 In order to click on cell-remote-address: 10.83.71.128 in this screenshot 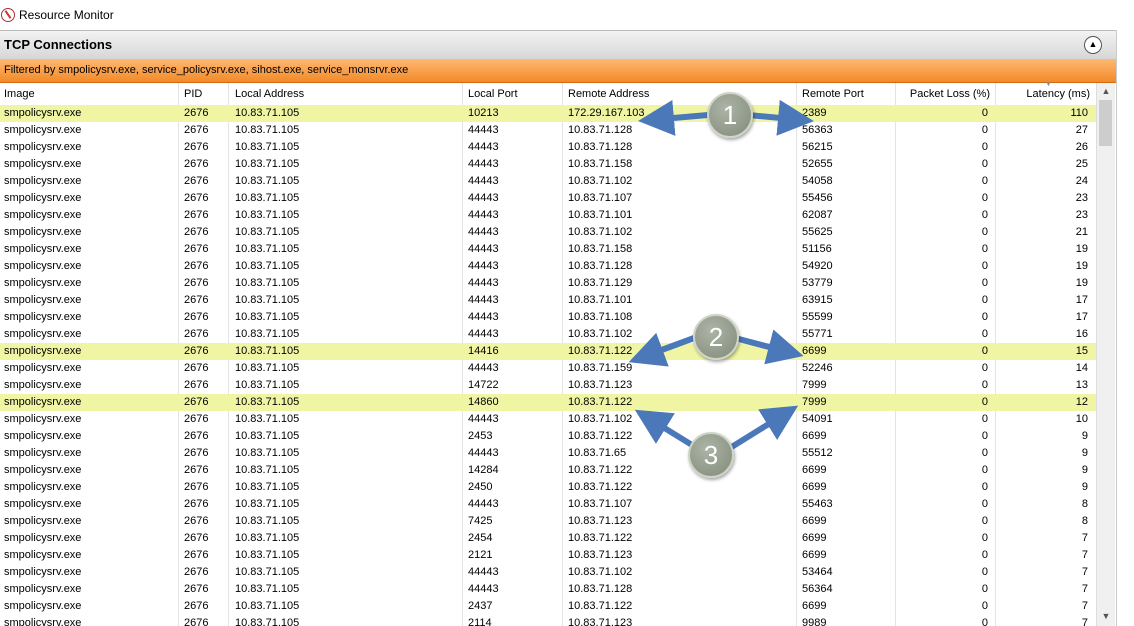, I will do `click(600, 266)`.